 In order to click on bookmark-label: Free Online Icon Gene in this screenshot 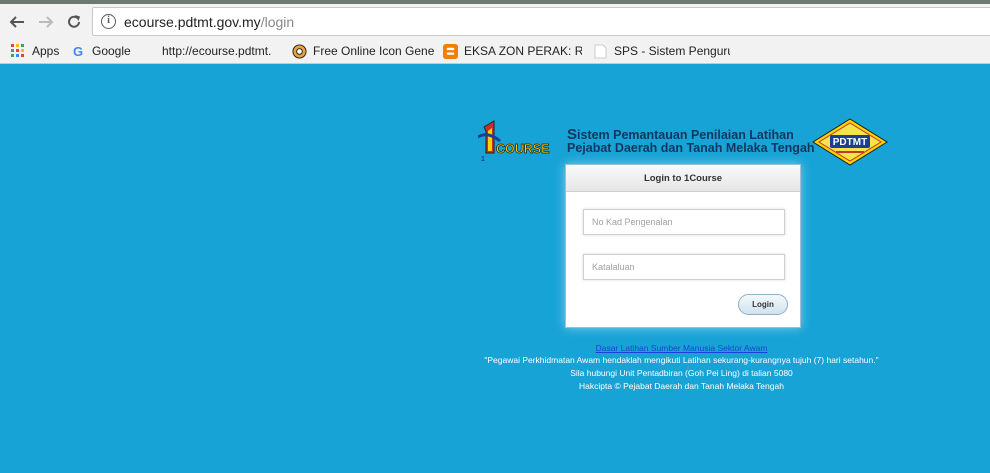, I will do `click(374, 51)`.